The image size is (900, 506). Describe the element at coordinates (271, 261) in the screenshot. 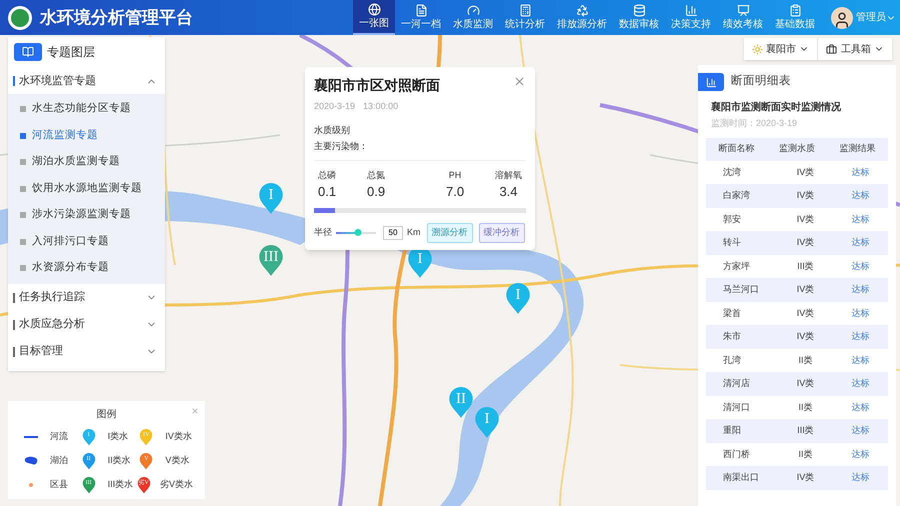

I see `map-marker: III` at that location.